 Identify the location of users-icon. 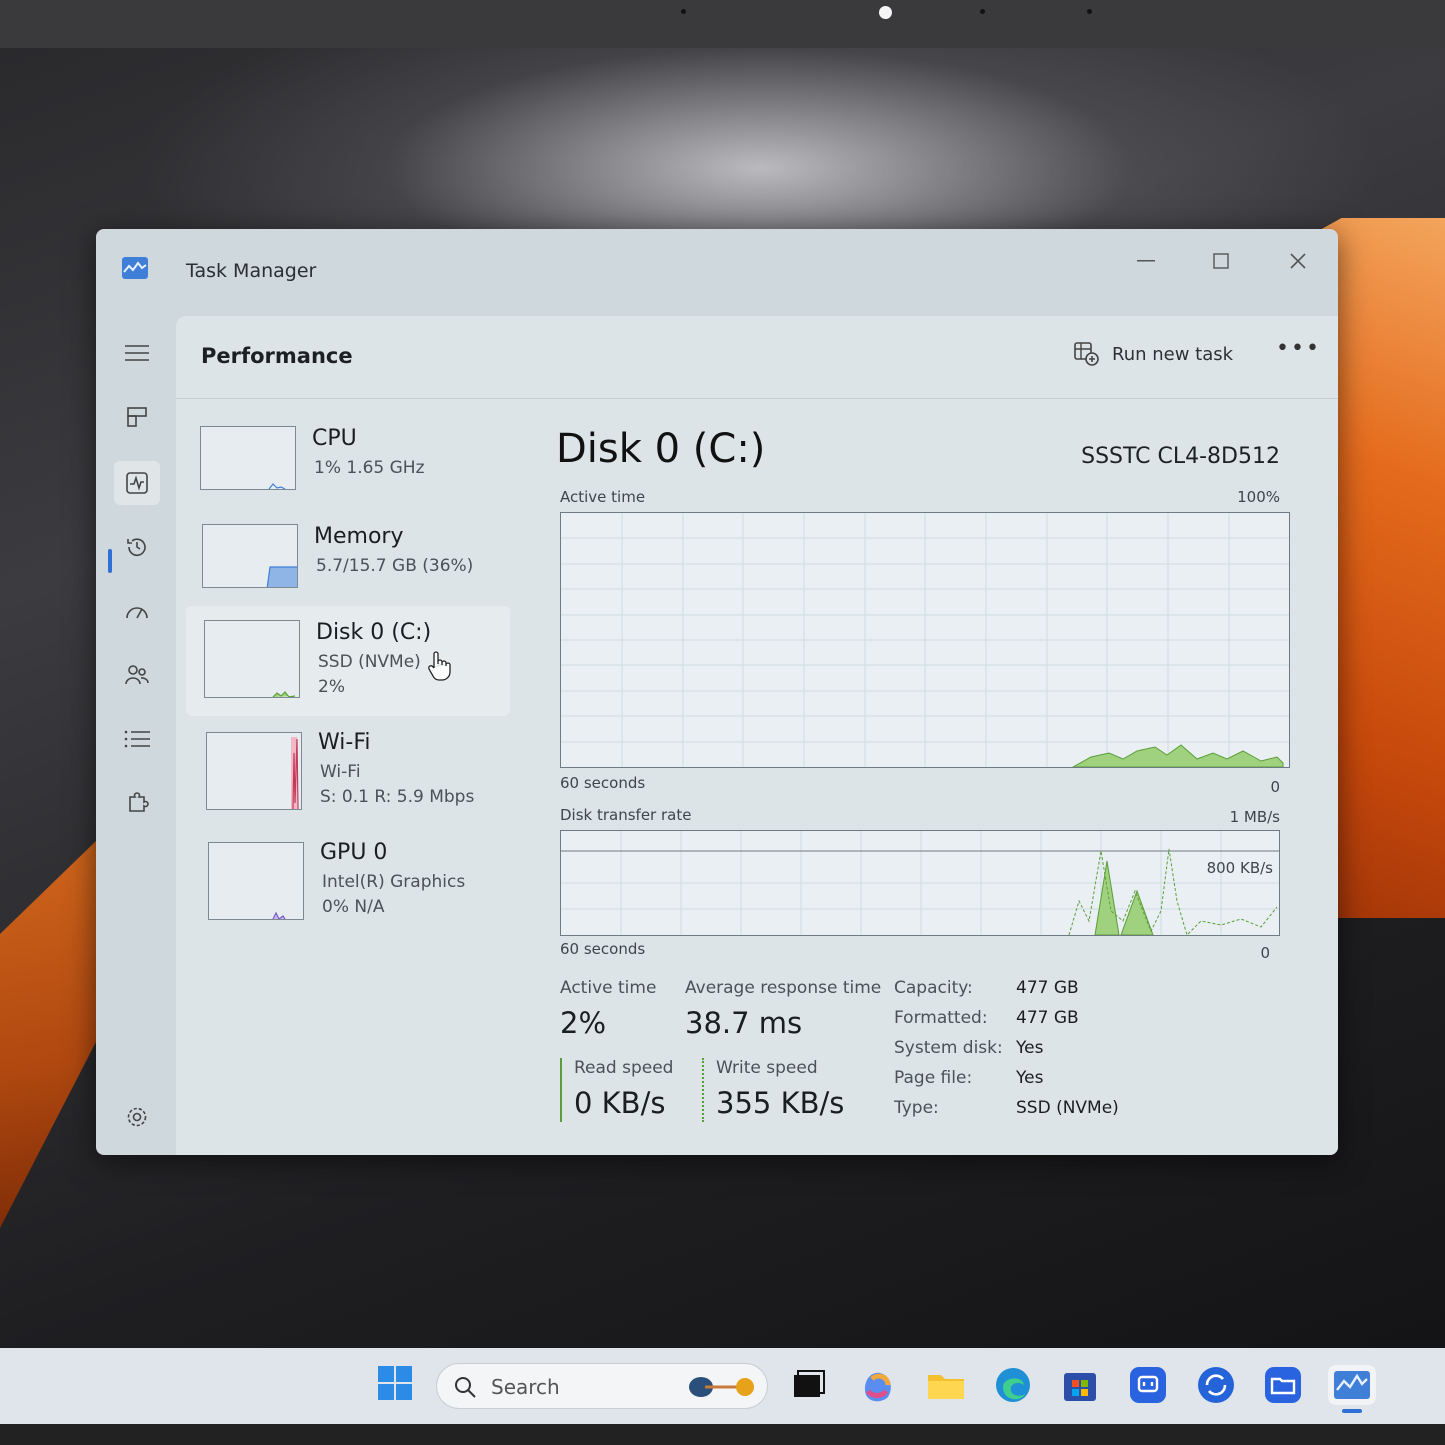
(137, 675).